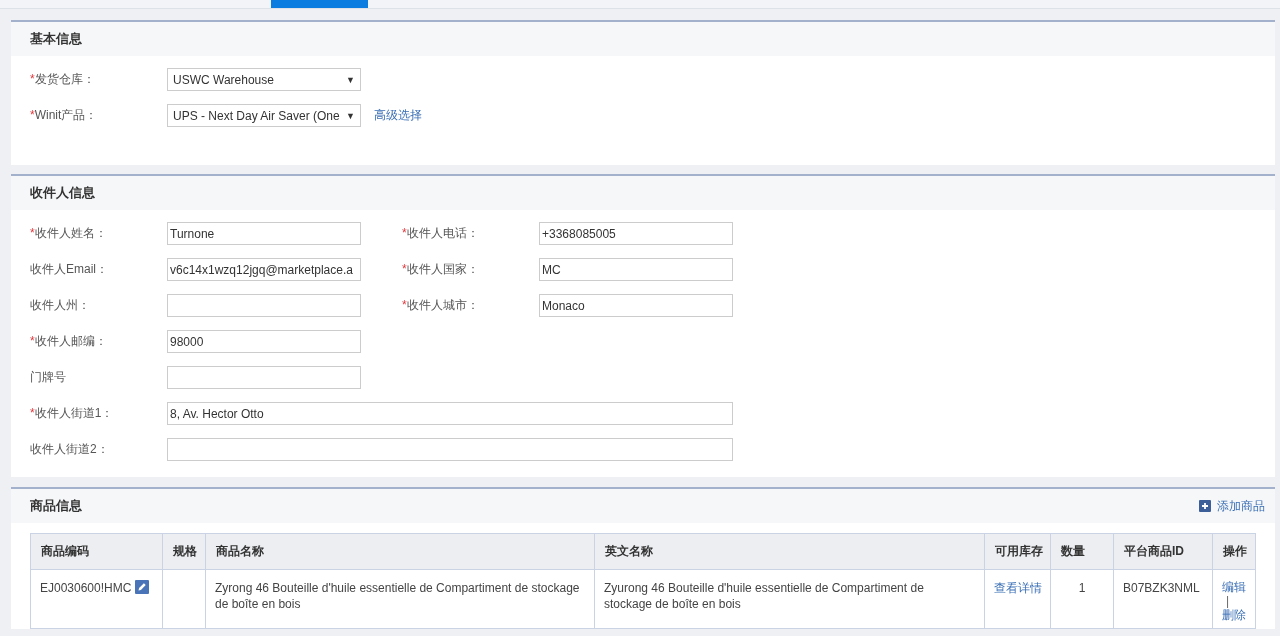 The image size is (1280, 636). Describe the element at coordinates (1082, 599) in the screenshot. I see `table-cell: 1` at that location.